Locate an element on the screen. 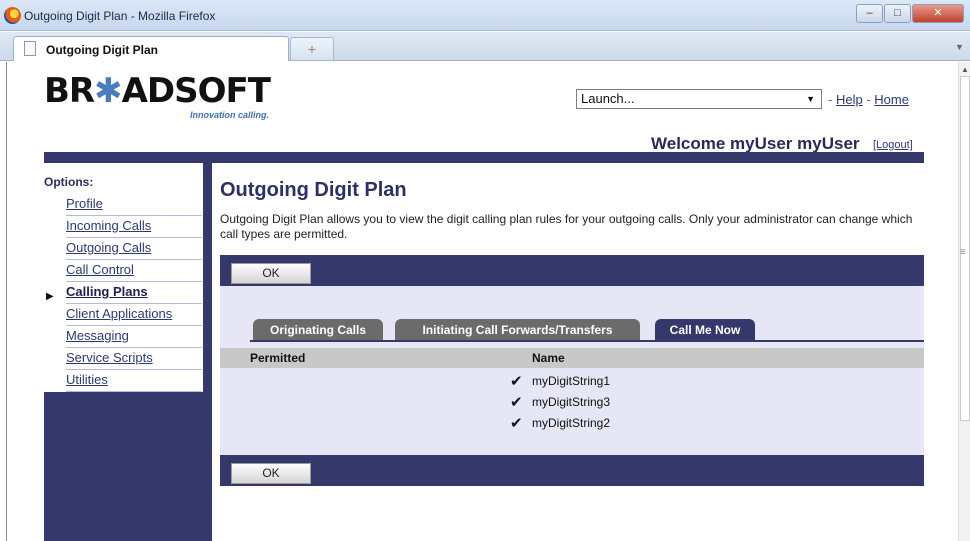 This screenshot has height=541, width=970. home-link: Home is located at coordinates (891, 99).